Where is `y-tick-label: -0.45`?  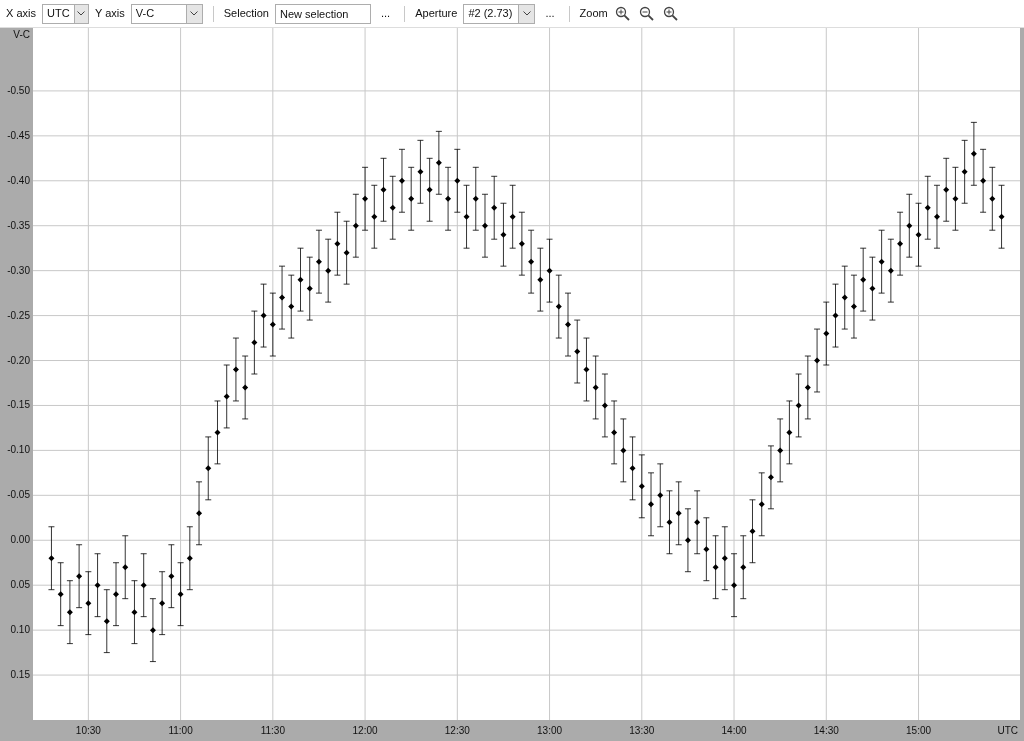 y-tick-label: -0.45 is located at coordinates (18, 135).